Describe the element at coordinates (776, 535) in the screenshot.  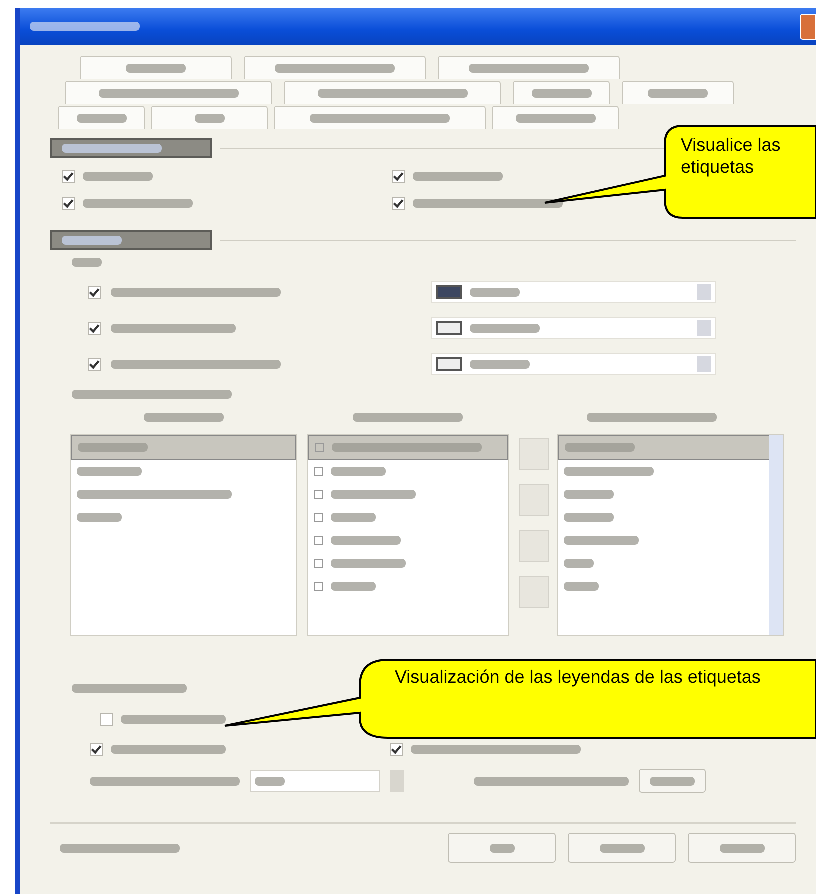
I see `scrollbar` at that location.